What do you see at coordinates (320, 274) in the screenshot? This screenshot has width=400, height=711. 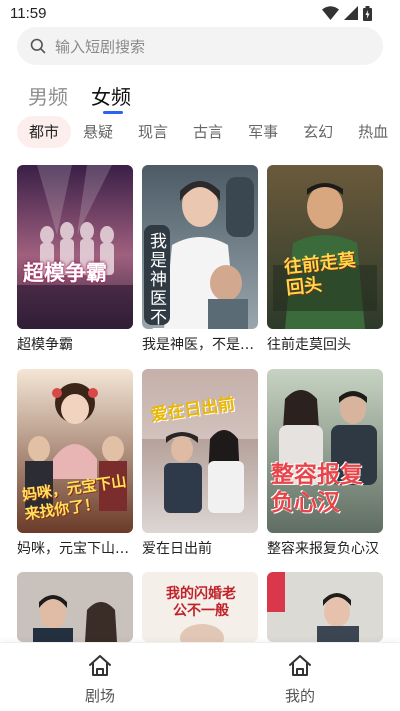 I see `poster-title-text: 往前走莫回头` at bounding box center [320, 274].